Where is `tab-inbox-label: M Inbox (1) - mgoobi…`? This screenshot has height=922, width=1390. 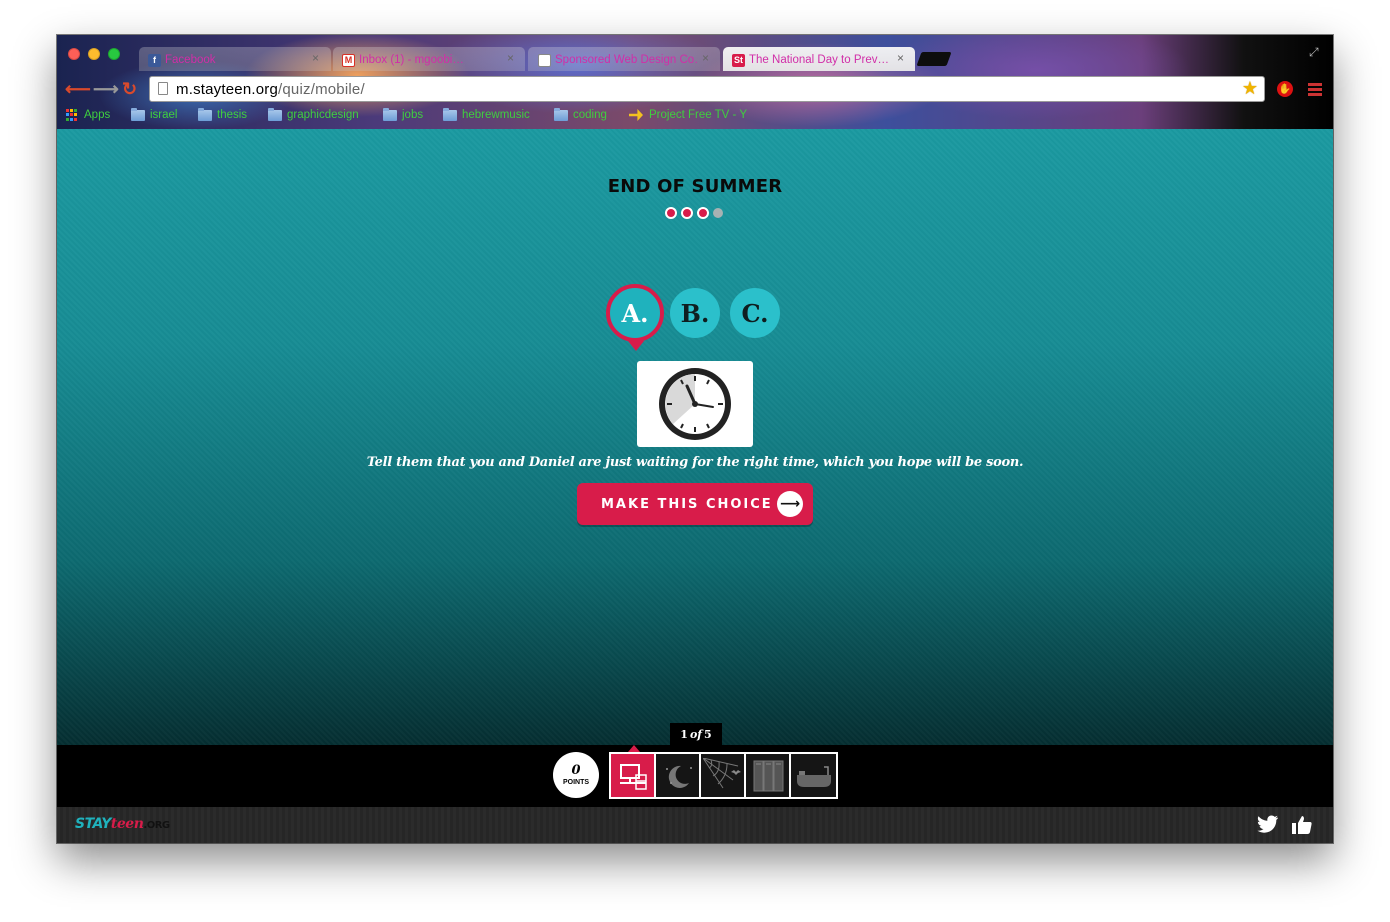 tab-inbox-label: M Inbox (1) - mgoobi… is located at coordinates (422, 60).